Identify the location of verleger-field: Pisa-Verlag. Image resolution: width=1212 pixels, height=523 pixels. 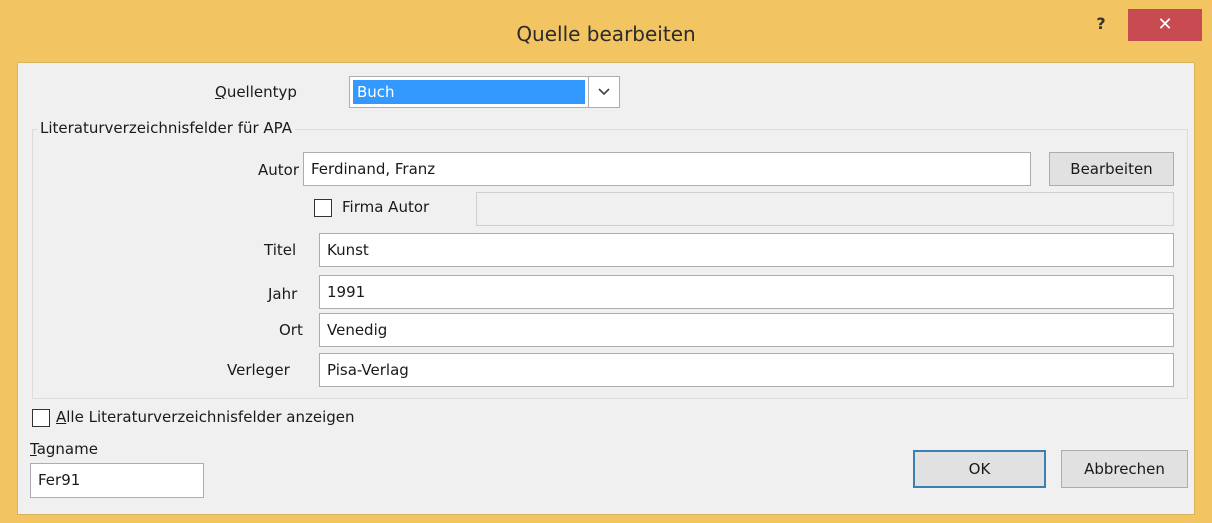
(746, 370).